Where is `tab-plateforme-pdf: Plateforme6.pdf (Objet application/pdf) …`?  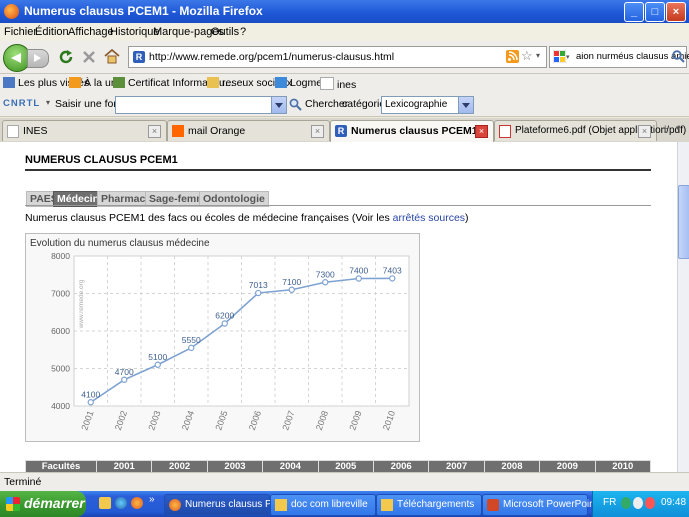
tab-plateforme-pdf: Plateforme6.pdf (Objet application/pdf) … is located at coordinates (590, 130).